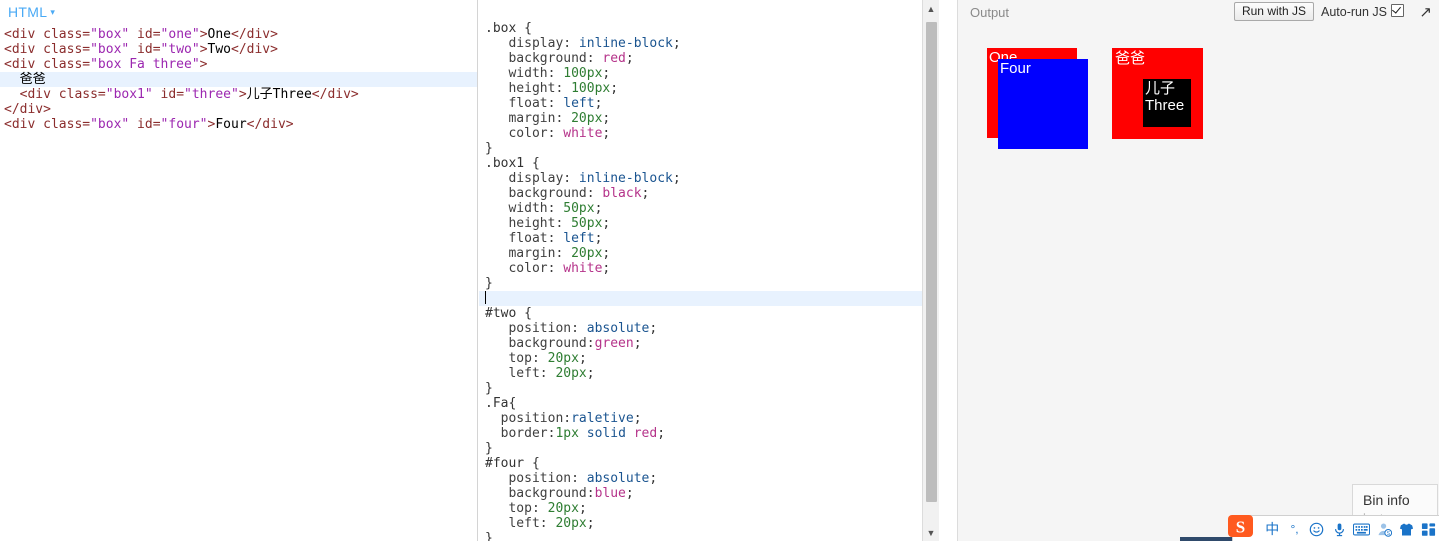 This screenshot has height=541, width=1439. What do you see at coordinates (1397, 10) in the screenshot?
I see `auto-run-js-checkbox` at bounding box center [1397, 10].